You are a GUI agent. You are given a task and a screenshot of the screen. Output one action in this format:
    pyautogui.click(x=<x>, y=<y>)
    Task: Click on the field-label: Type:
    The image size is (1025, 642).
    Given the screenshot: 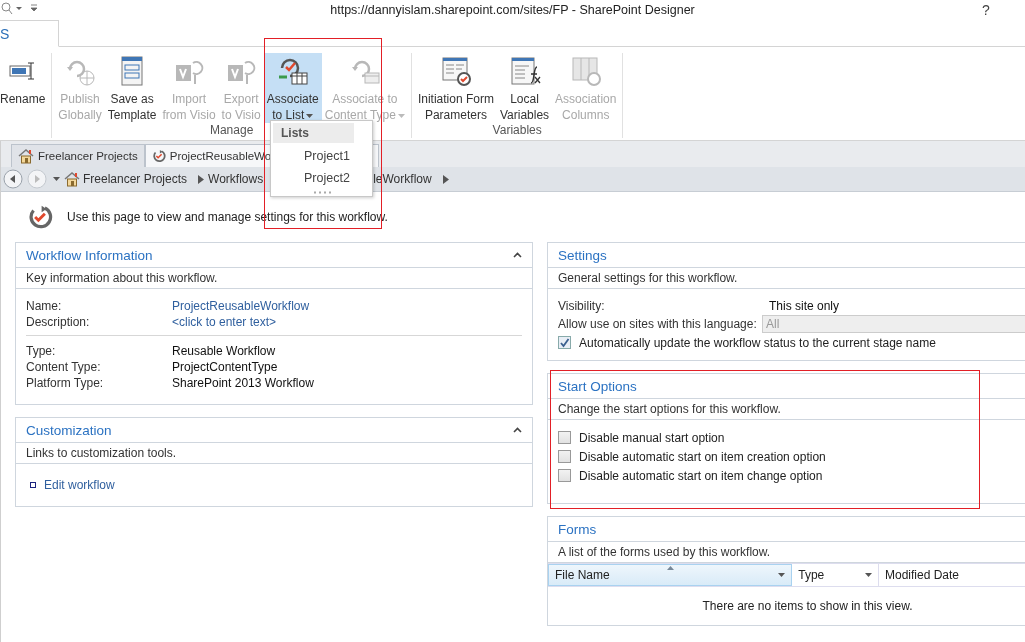 What is the action you would take?
    pyautogui.click(x=41, y=351)
    